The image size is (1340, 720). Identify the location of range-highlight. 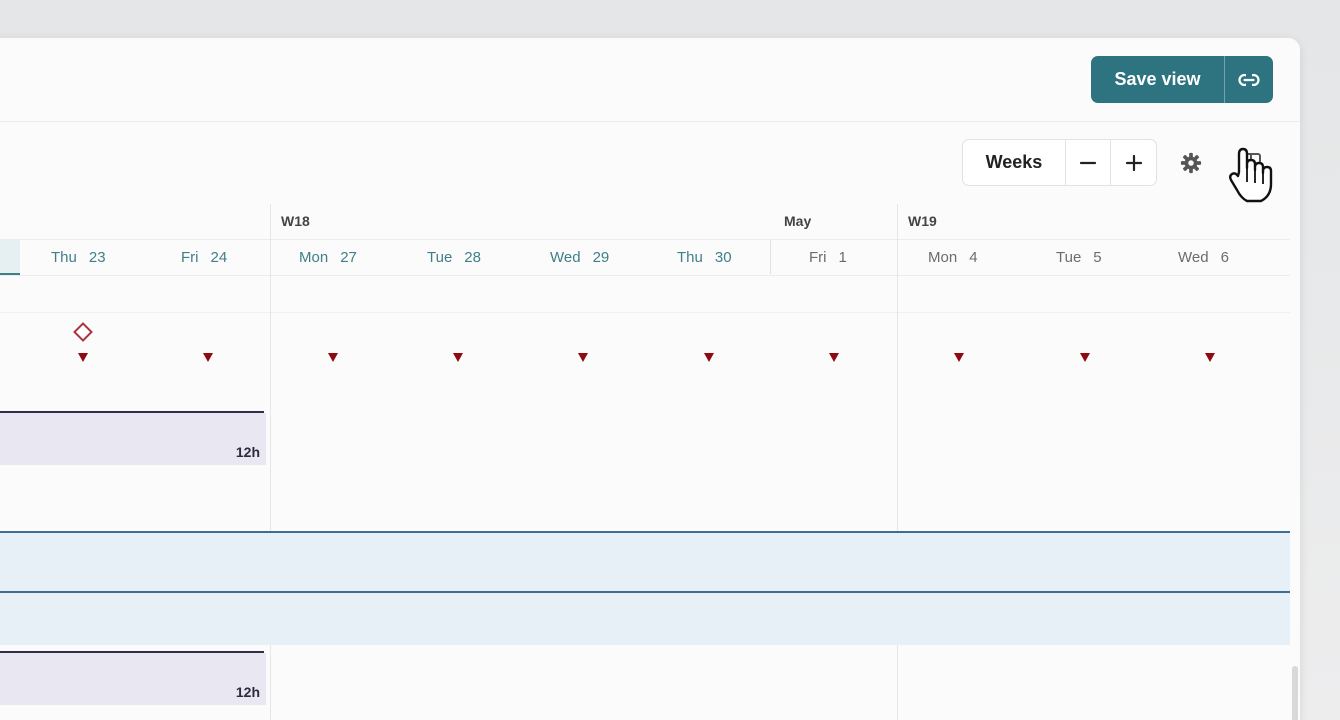
(10, 257).